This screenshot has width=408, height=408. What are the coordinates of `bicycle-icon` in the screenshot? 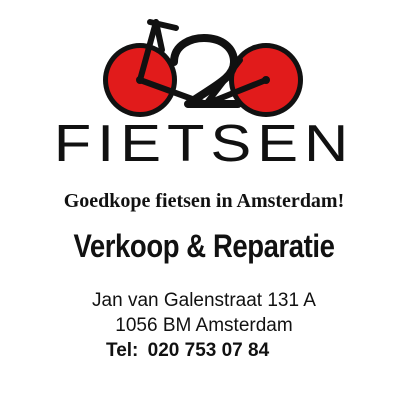 It's located at (203, 68).